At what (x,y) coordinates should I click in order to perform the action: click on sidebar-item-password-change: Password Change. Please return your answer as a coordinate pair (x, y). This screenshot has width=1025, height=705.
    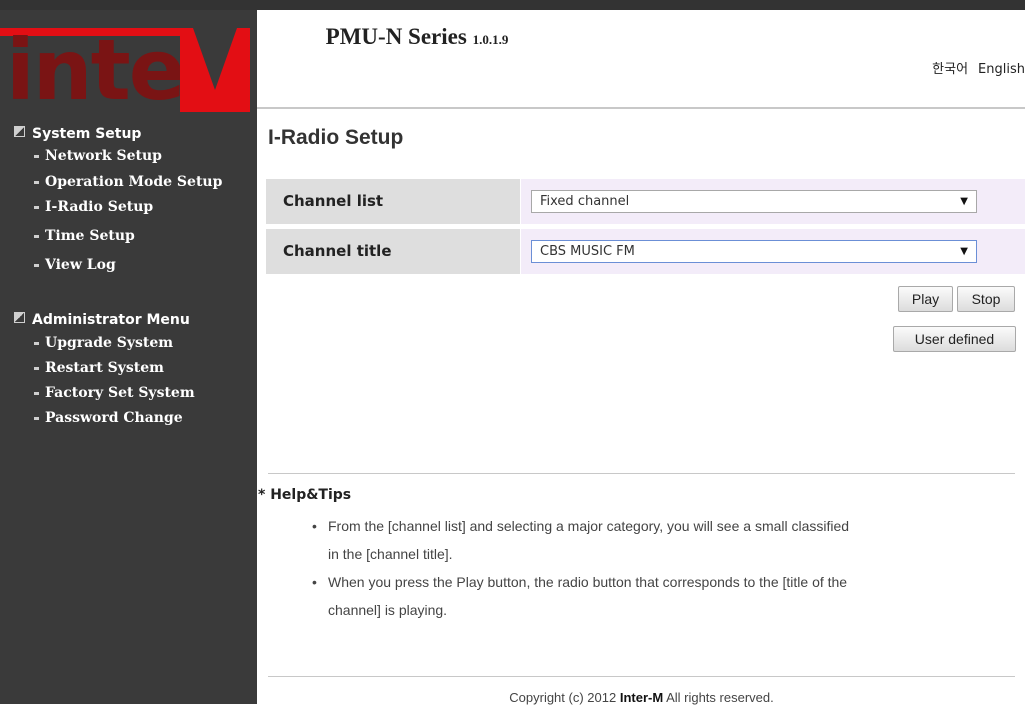
    Looking at the image, I should click on (108, 418).